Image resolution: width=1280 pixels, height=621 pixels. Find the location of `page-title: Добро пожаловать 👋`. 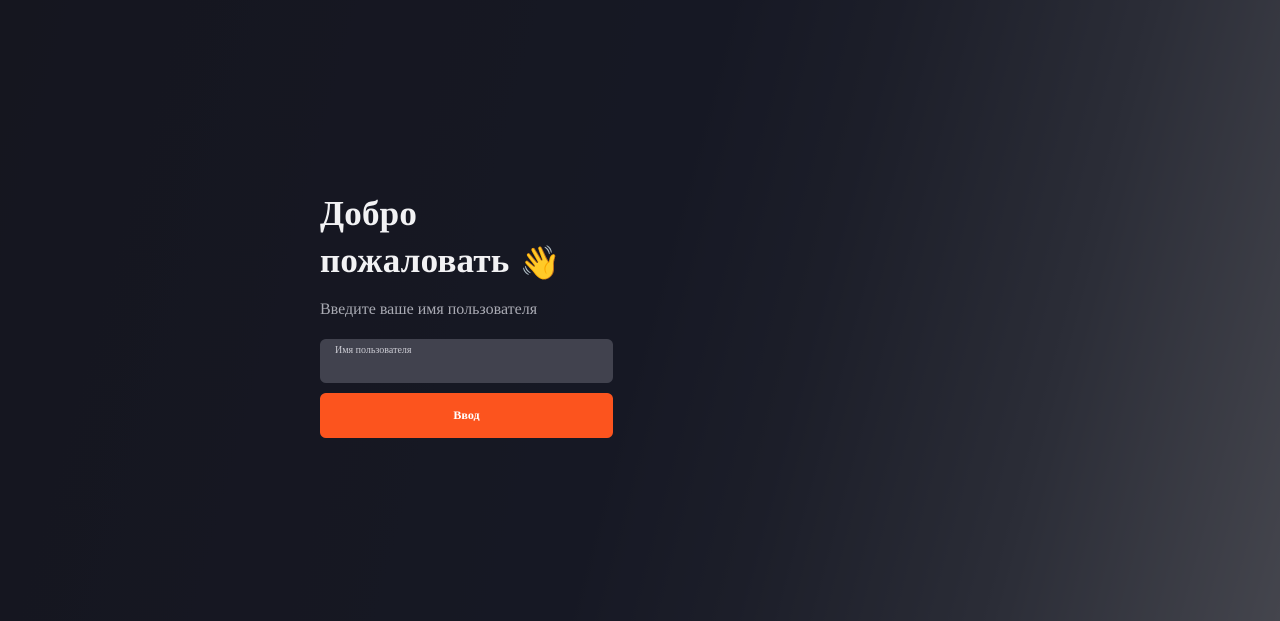

page-title: Добро пожаловать 👋 is located at coordinates (466, 239).